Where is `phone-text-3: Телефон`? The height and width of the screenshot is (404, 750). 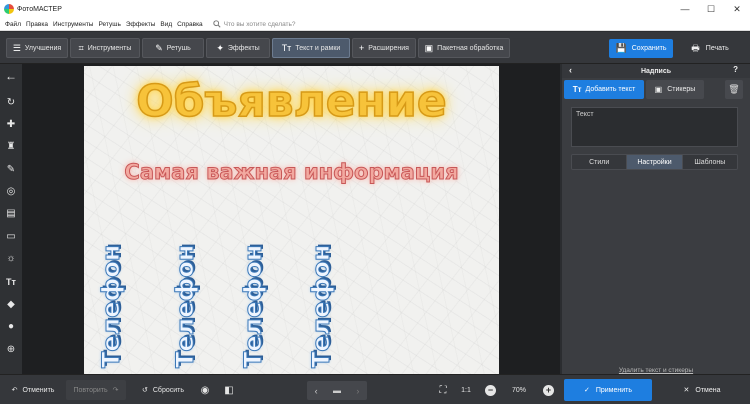 phone-text-3: Телефон is located at coordinates (253, 303).